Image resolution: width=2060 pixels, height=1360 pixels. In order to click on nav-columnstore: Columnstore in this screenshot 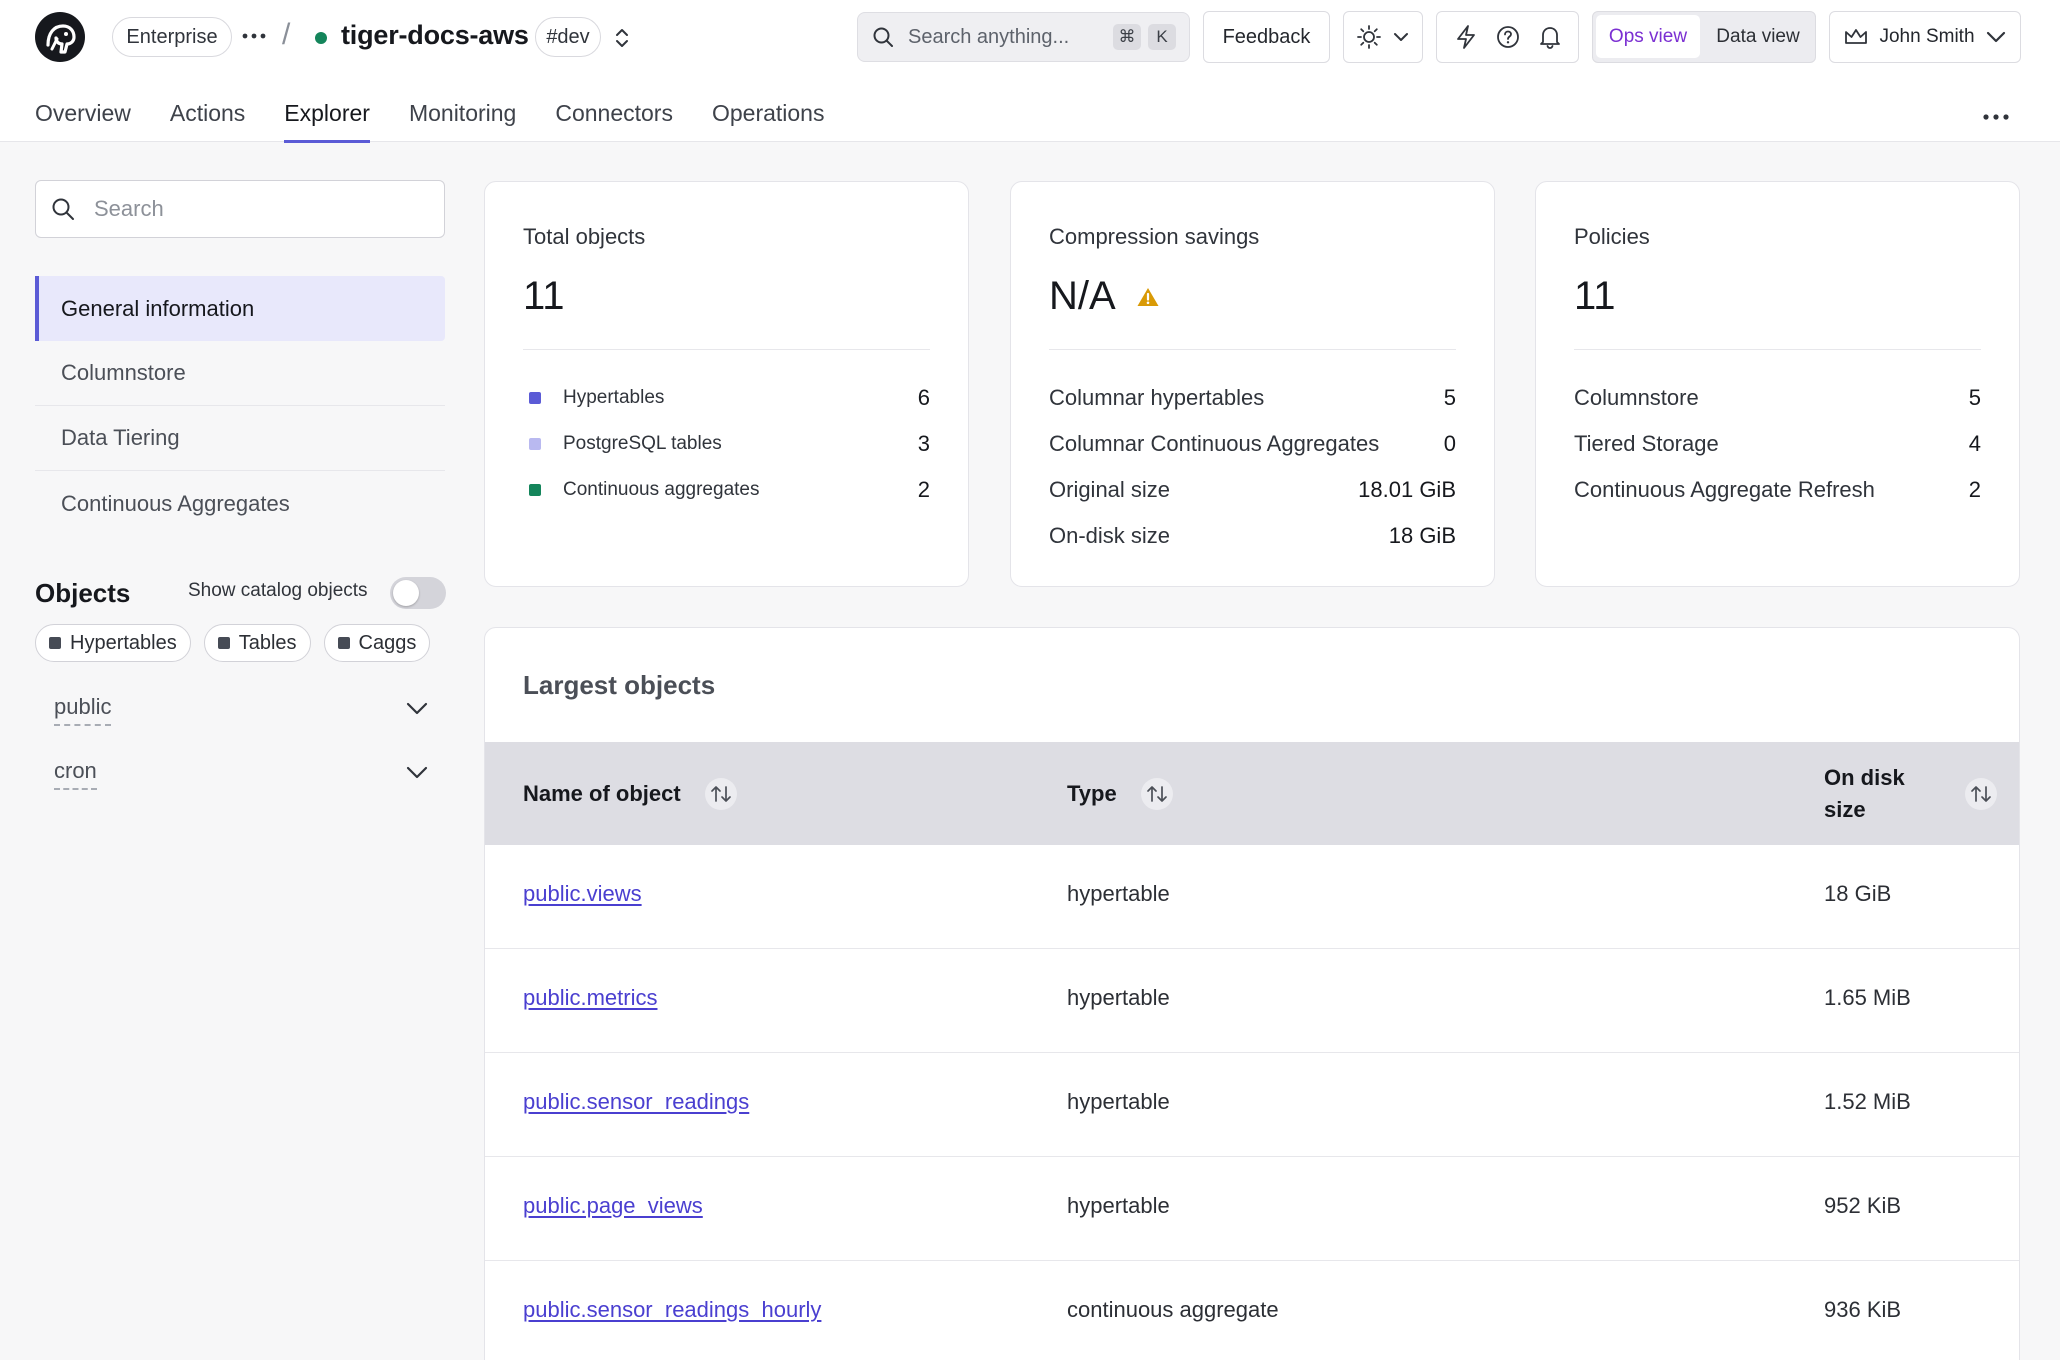, I will do `click(240, 373)`.